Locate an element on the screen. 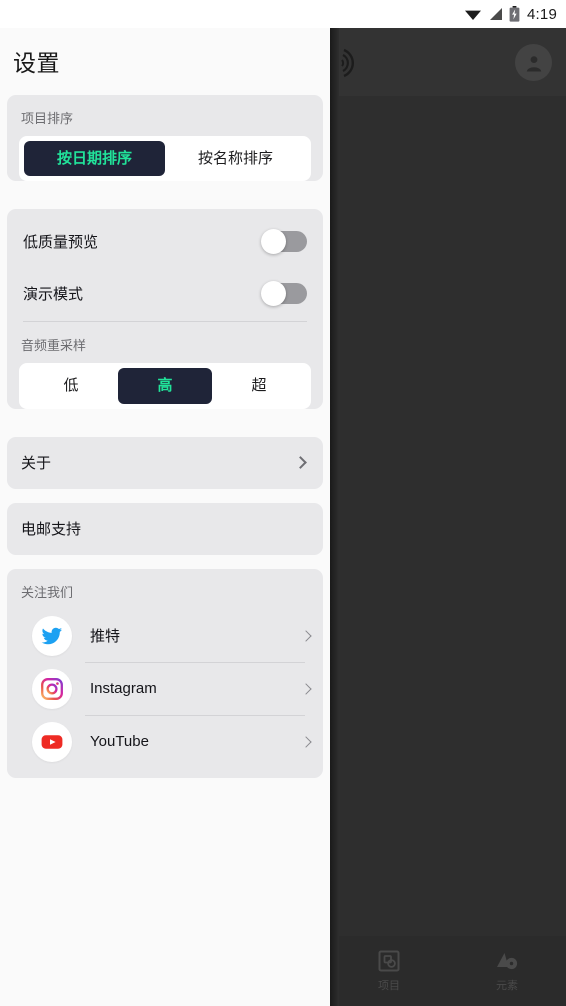  cell-signal-icon is located at coordinates (496, 14).